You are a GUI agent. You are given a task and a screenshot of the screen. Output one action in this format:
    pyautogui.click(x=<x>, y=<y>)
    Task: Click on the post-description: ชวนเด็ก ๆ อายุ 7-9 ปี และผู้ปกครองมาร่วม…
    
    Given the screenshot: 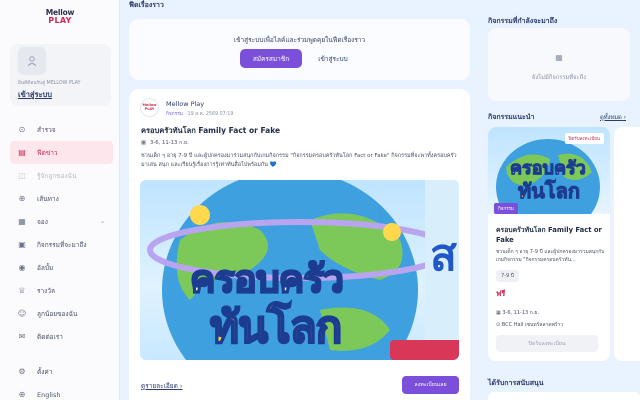 What is the action you would take?
    pyautogui.click(x=299, y=160)
    